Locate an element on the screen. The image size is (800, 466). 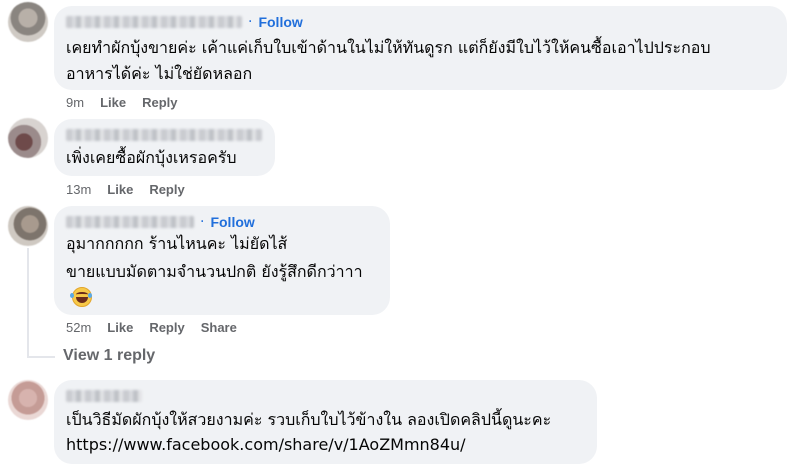
comment-text-line: ขายแบบมัดตามจำนวนปกติ ยังรู้สึกดีกว่าาา is located at coordinates (214, 271).